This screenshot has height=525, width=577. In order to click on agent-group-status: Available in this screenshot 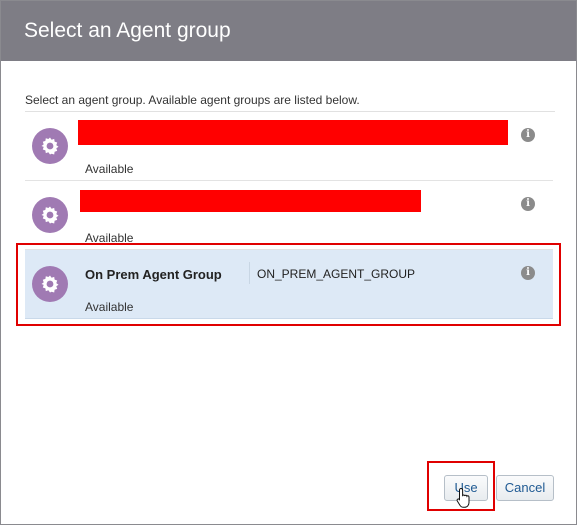, I will do `click(109, 169)`.